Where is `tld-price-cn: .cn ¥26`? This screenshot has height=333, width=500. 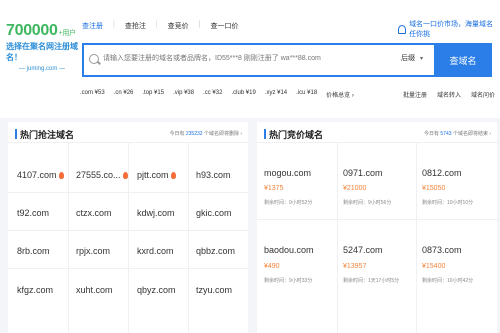
tld-price-cn: .cn ¥26 is located at coordinates (124, 94).